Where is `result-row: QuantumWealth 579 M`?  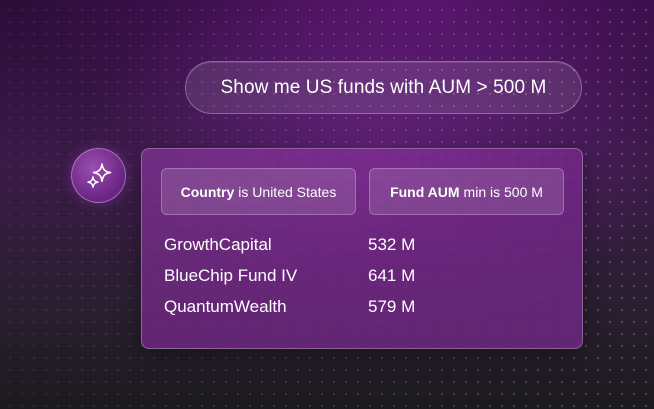
result-row: QuantumWealth 579 M is located at coordinates (354, 309).